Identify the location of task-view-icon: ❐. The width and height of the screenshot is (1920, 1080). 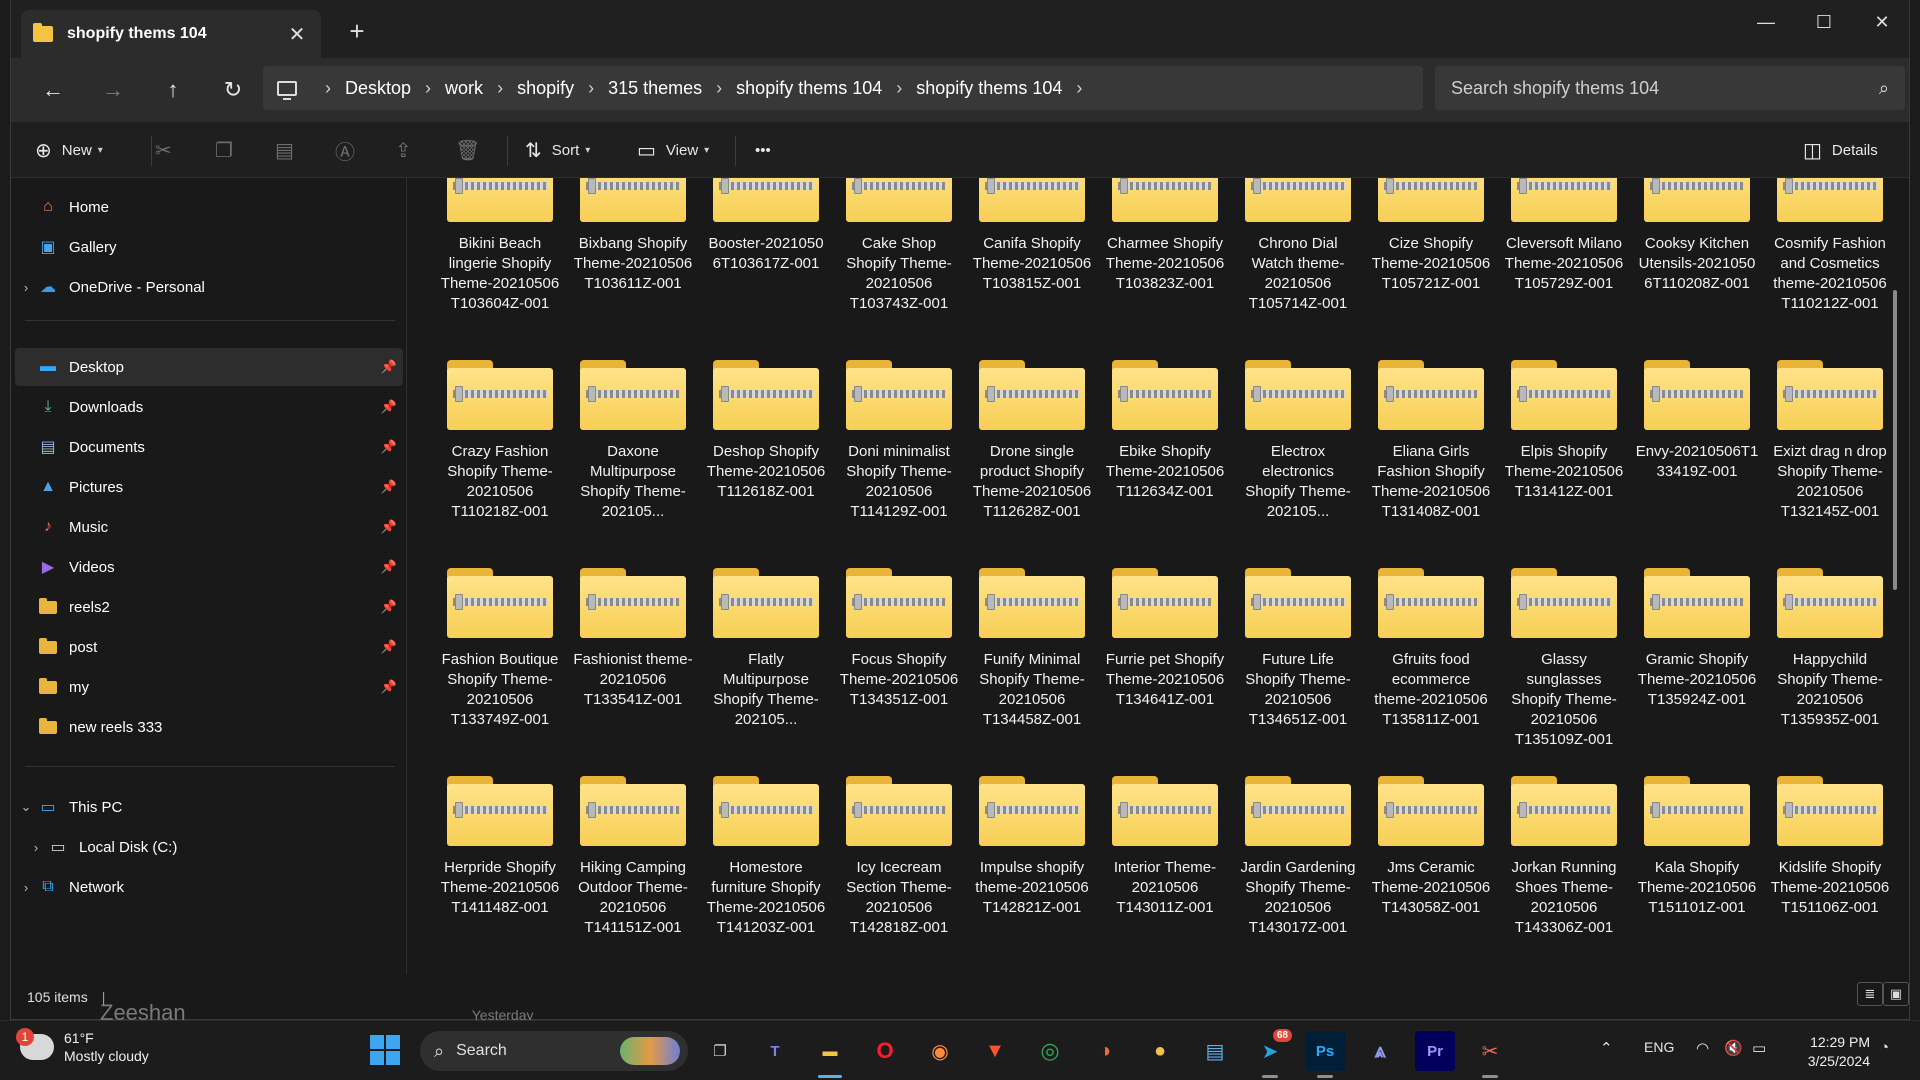
(720, 1051).